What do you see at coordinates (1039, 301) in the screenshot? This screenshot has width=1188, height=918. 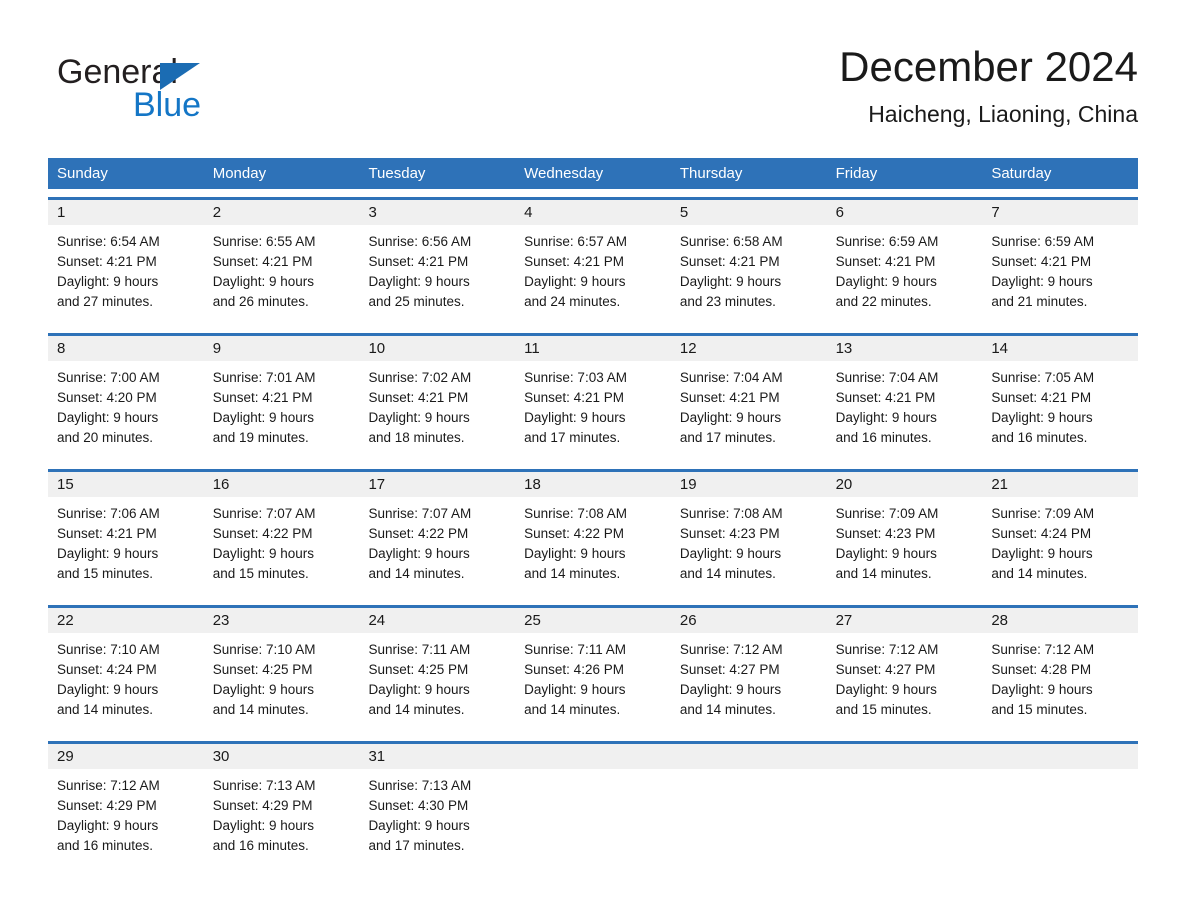 I see `daylight-text-cont: and 21 minutes.` at bounding box center [1039, 301].